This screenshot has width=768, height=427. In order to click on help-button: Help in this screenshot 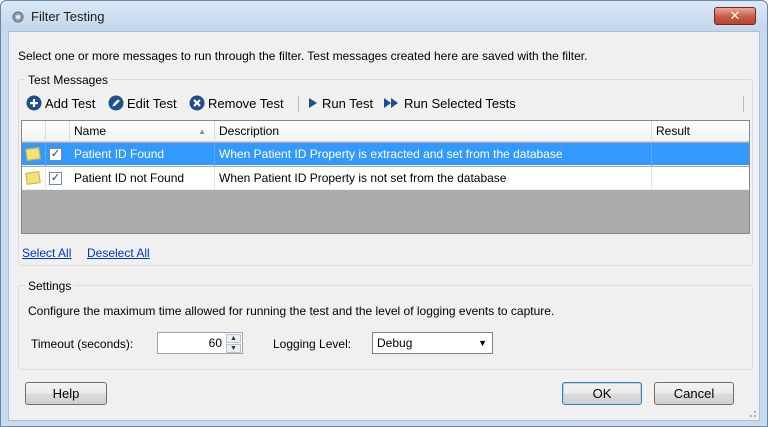, I will do `click(66, 393)`.